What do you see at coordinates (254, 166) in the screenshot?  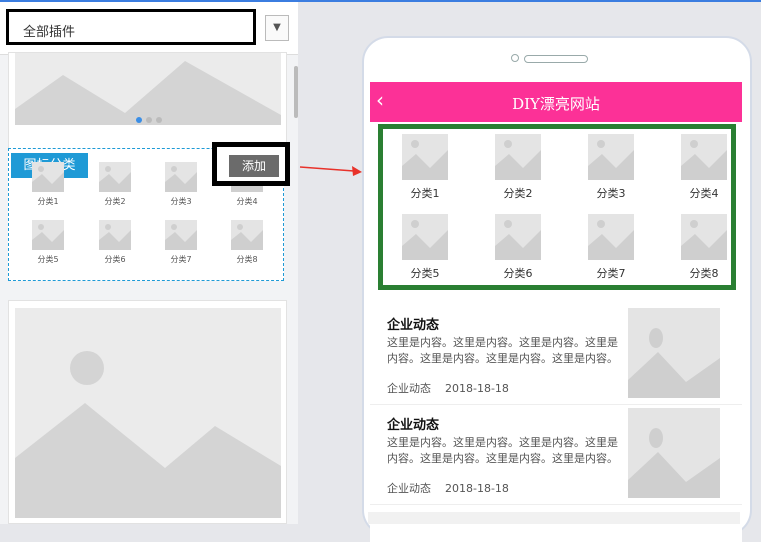 I see `add-plugin-button: 添加` at bounding box center [254, 166].